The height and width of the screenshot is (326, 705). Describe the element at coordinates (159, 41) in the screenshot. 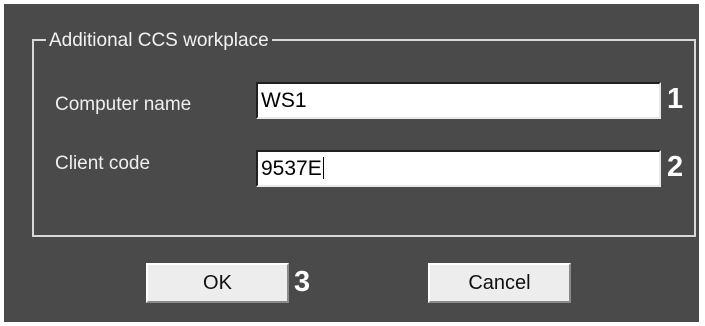

I see `groupbox-title: Additional CCS workplace` at that location.